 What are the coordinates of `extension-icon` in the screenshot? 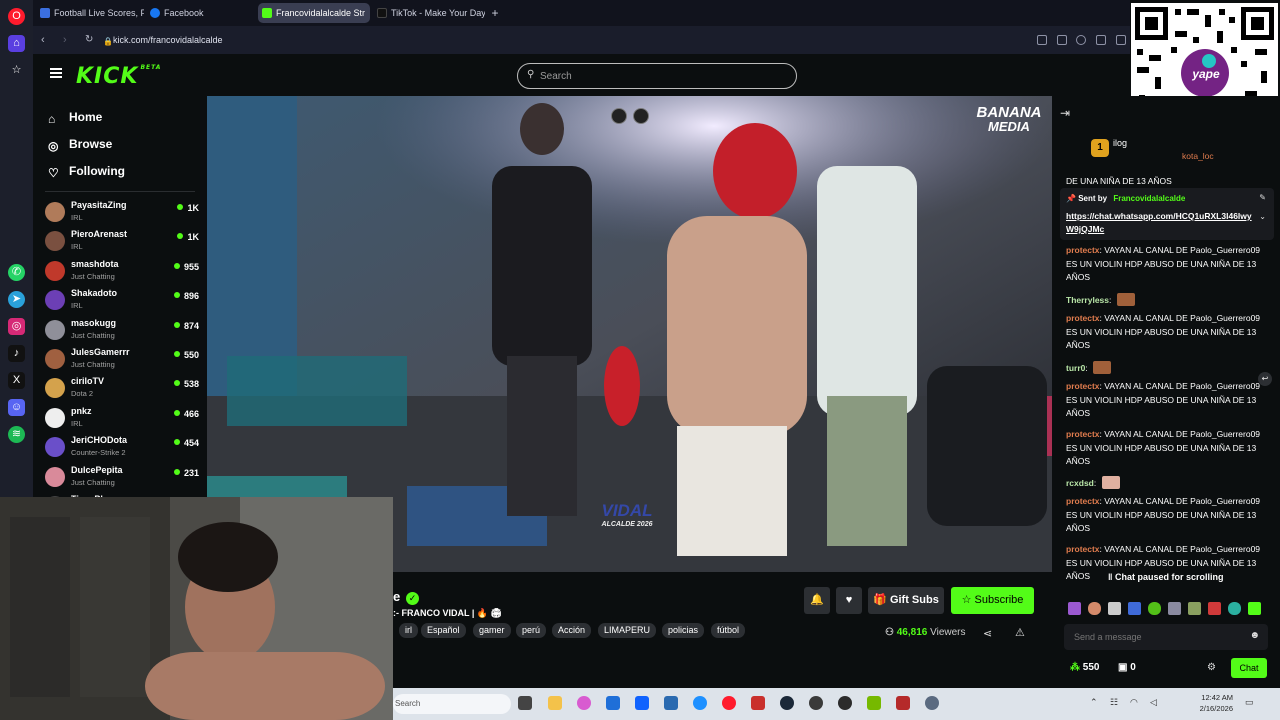 It's located at (1101, 40).